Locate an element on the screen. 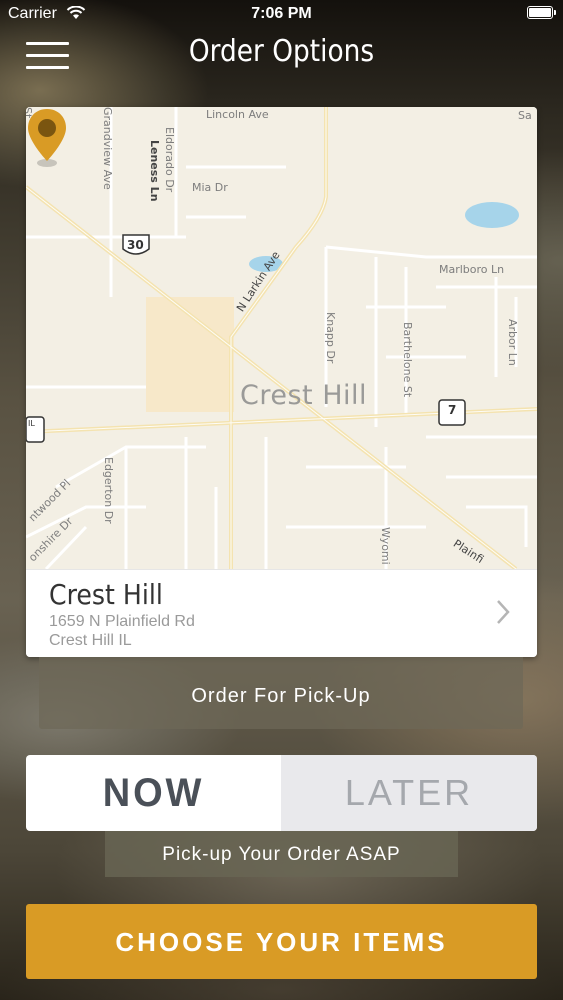 Image resolution: width=563 pixels, height=1000 pixels. address-line-1: 1659 N Plainfield Rd is located at coordinates (122, 621).